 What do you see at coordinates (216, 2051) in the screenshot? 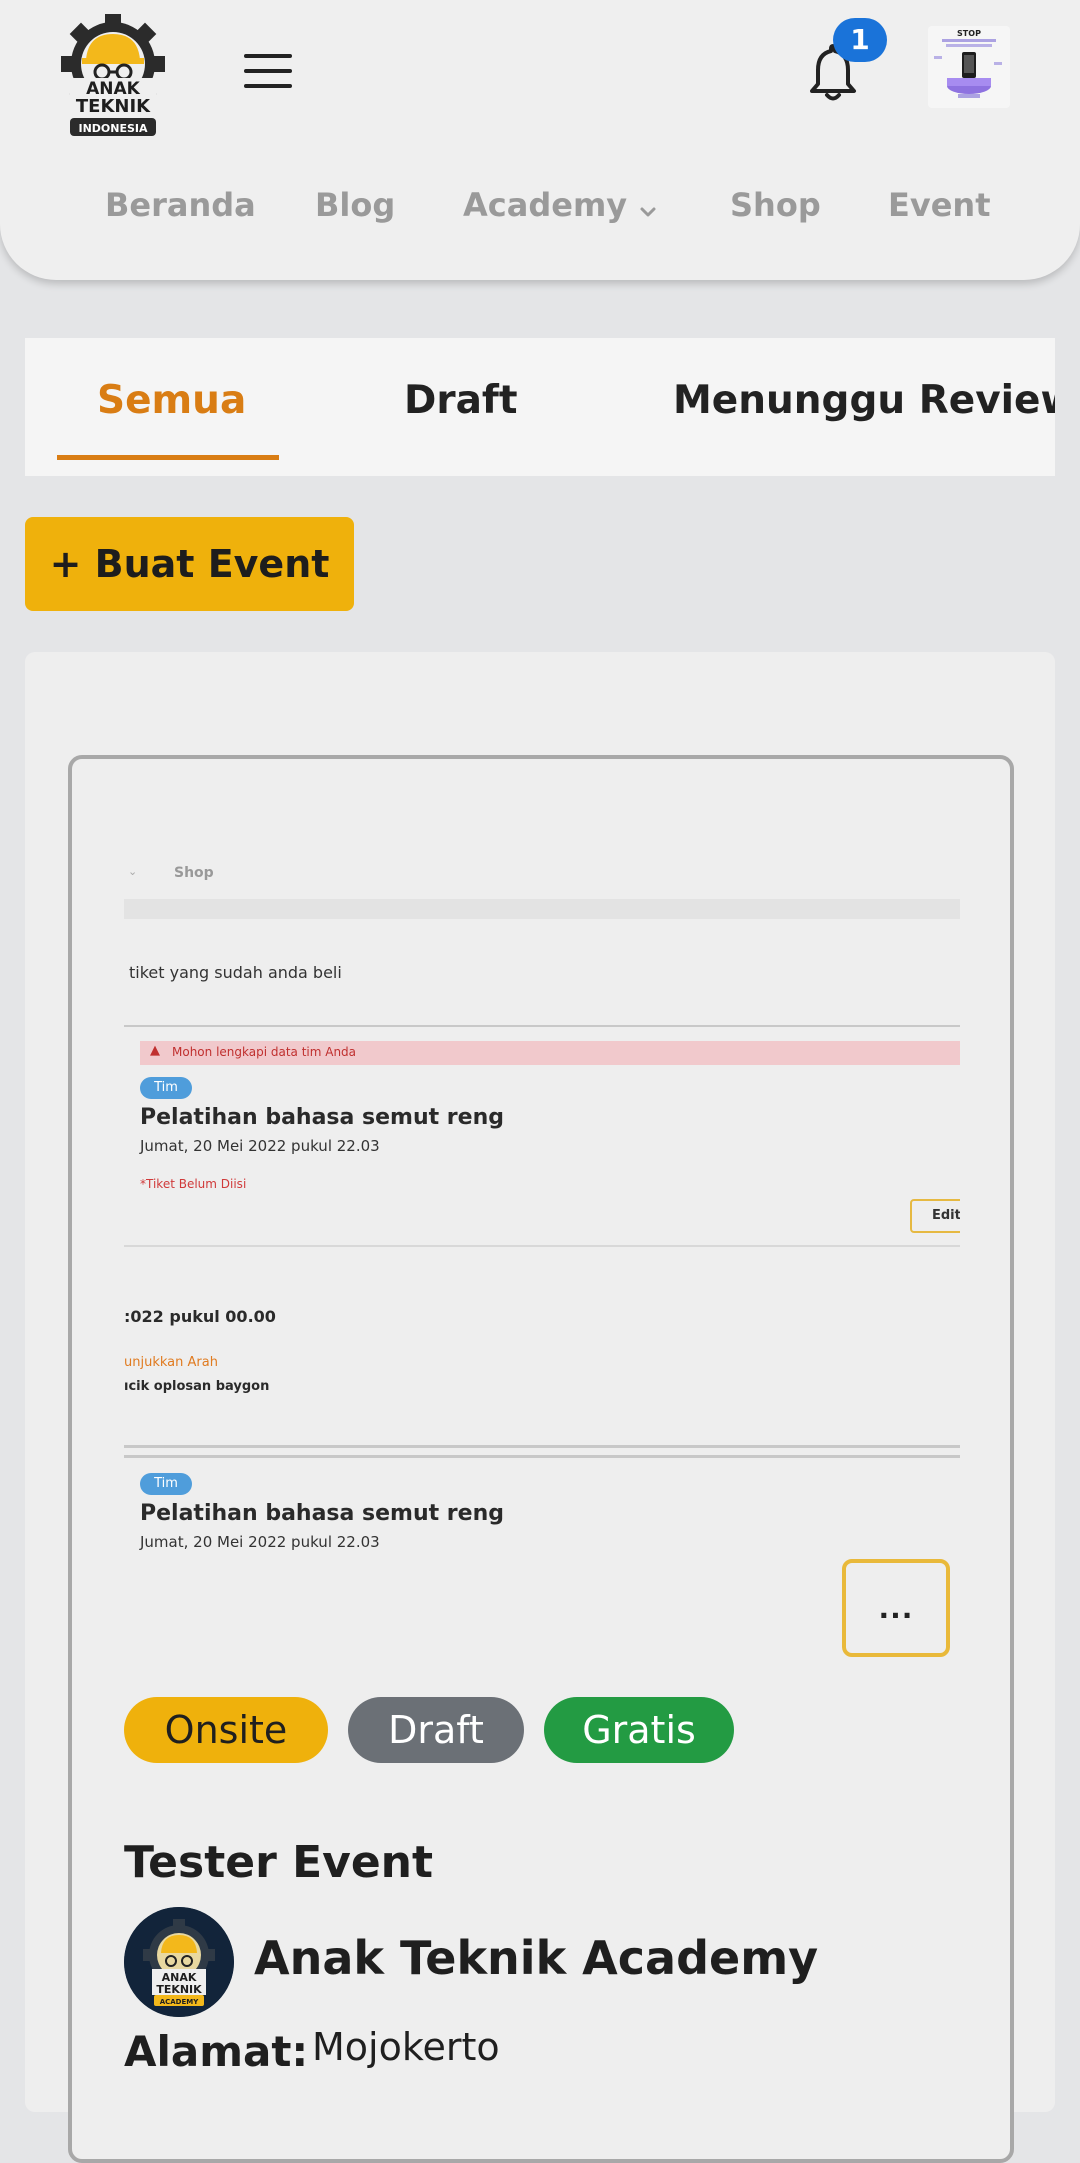
I see `address-label: Alamat:` at bounding box center [216, 2051].